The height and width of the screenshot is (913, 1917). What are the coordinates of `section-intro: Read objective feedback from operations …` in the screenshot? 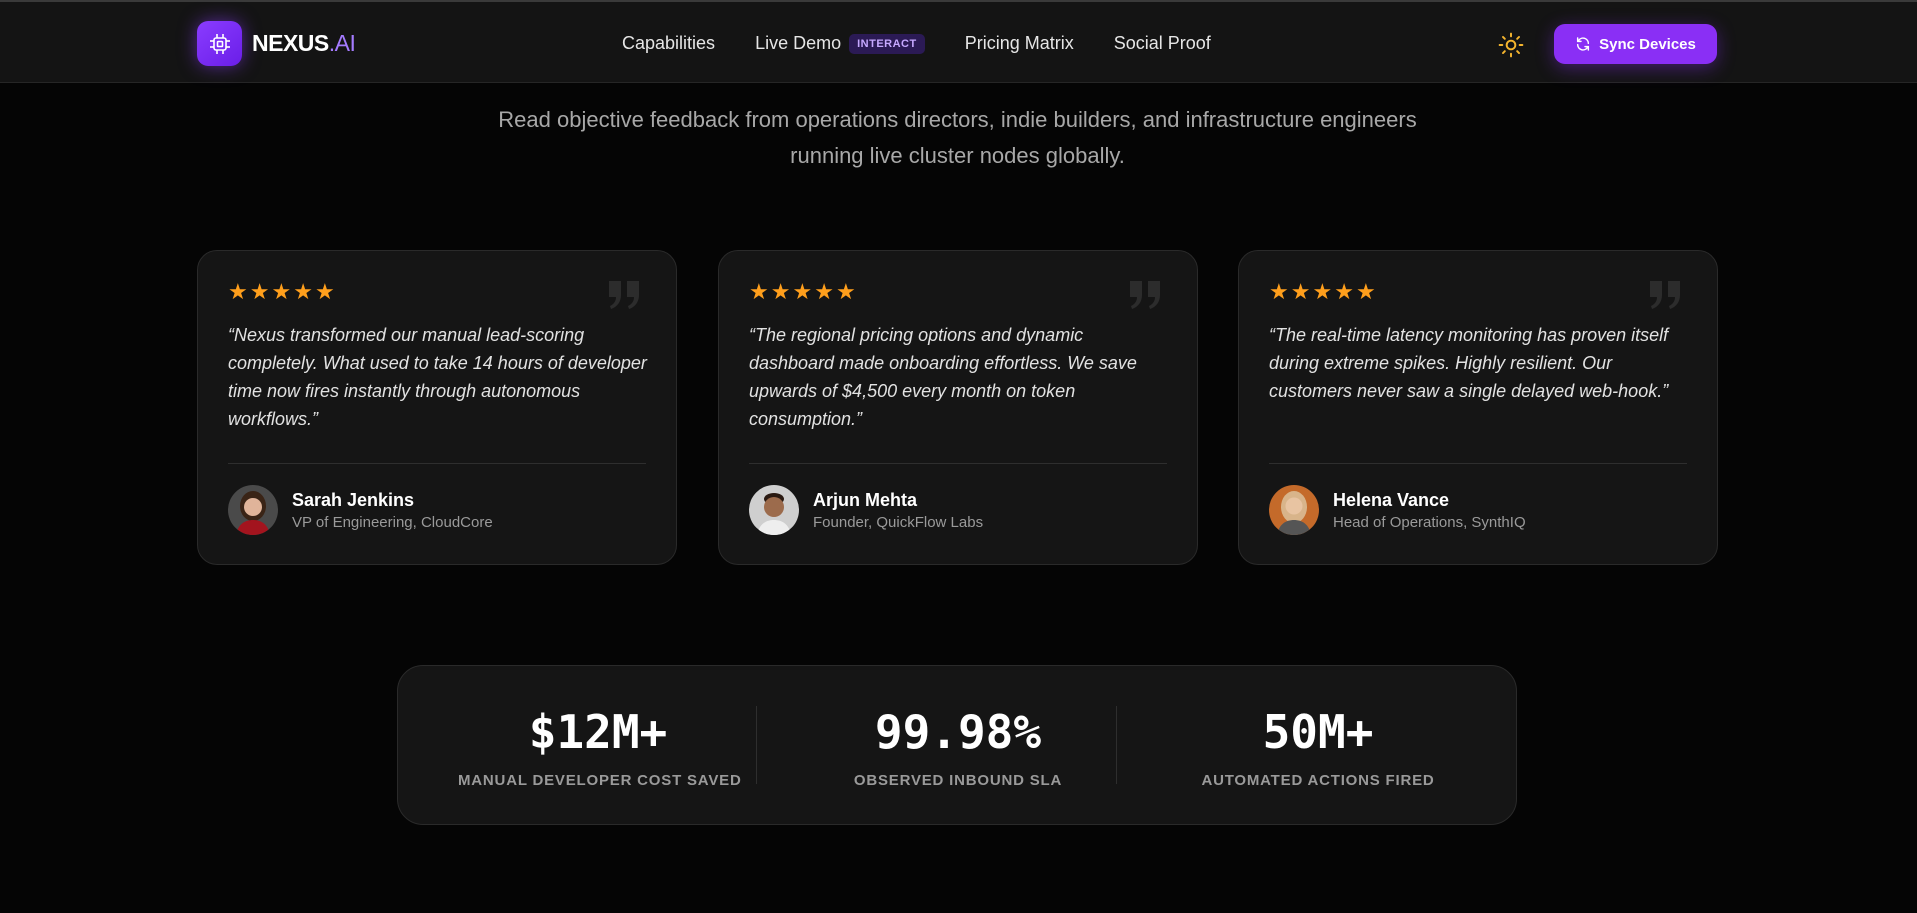 It's located at (957, 137).